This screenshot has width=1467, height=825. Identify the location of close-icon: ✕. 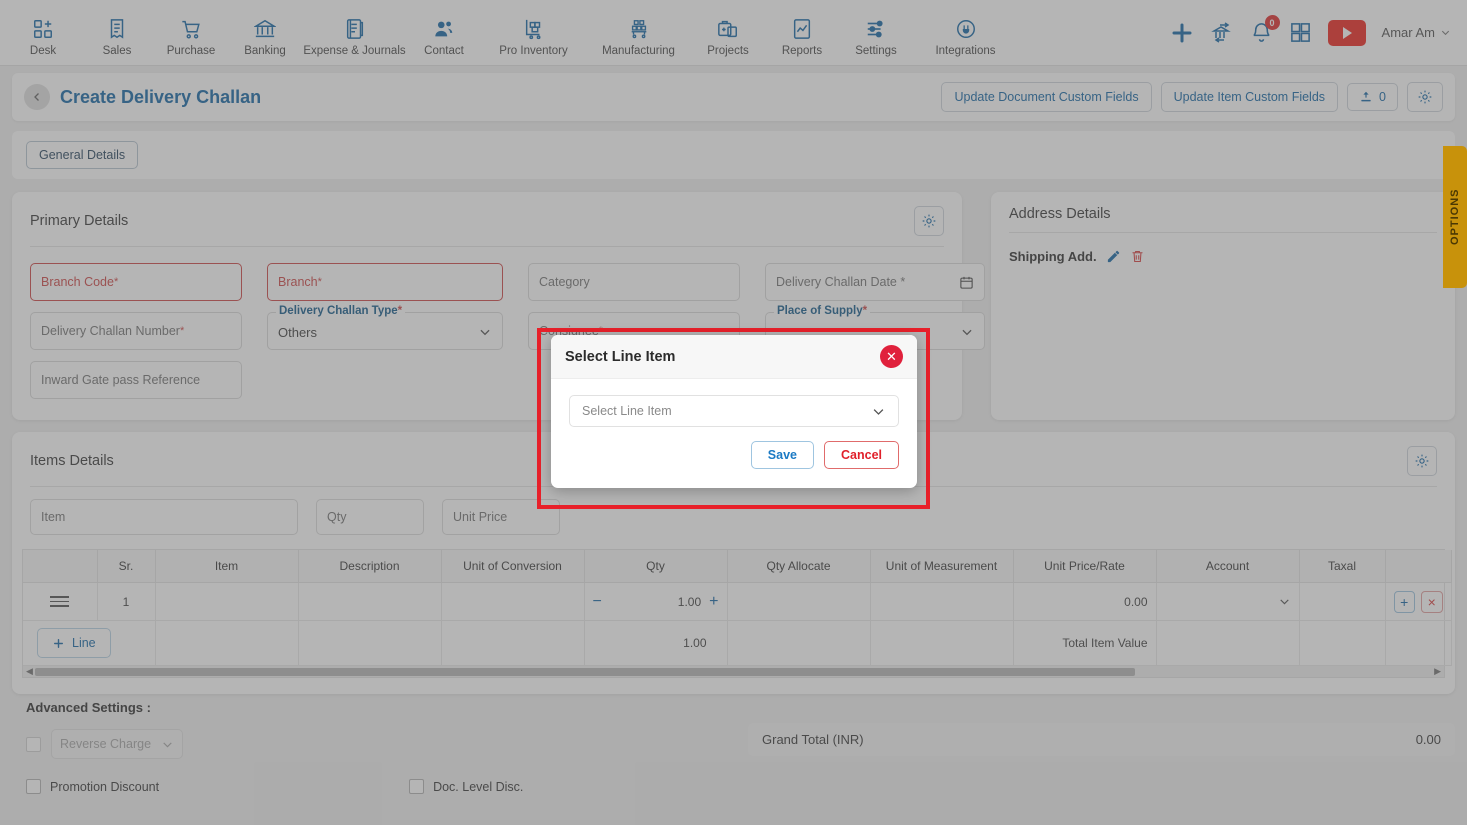
(891, 356).